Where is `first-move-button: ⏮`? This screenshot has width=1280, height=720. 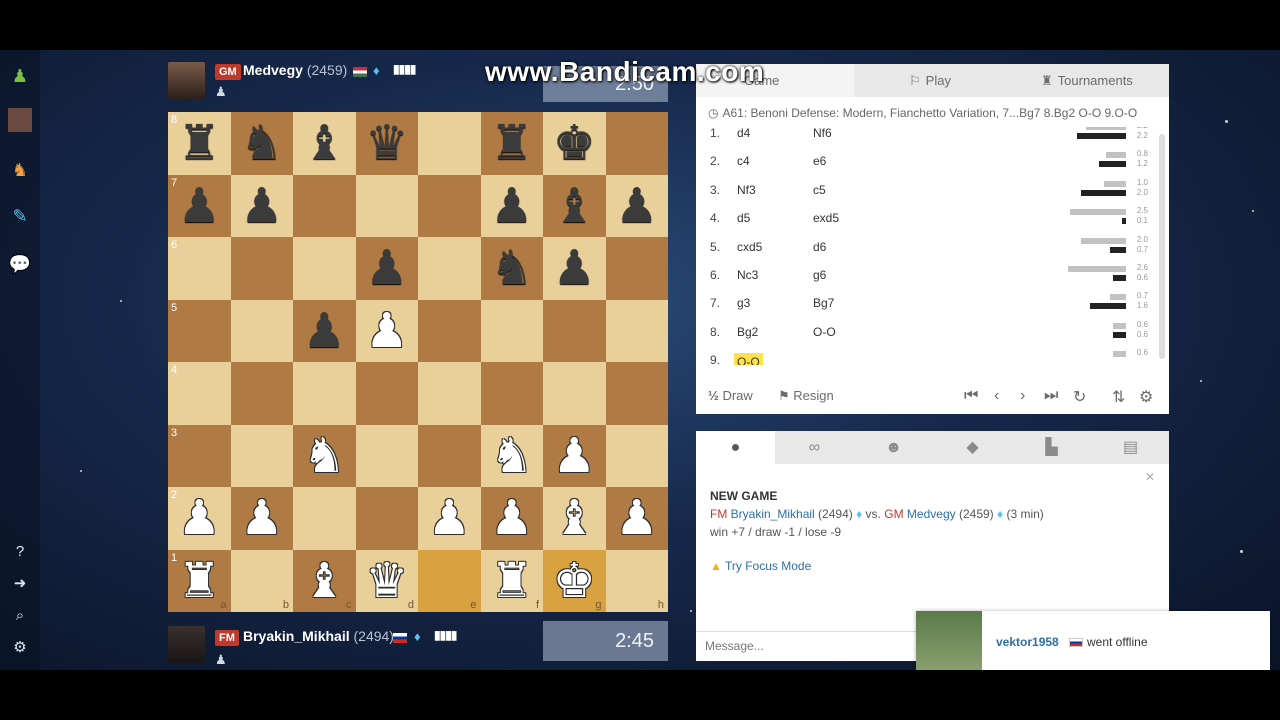
first-move-button: ⏮ is located at coordinates (971, 396).